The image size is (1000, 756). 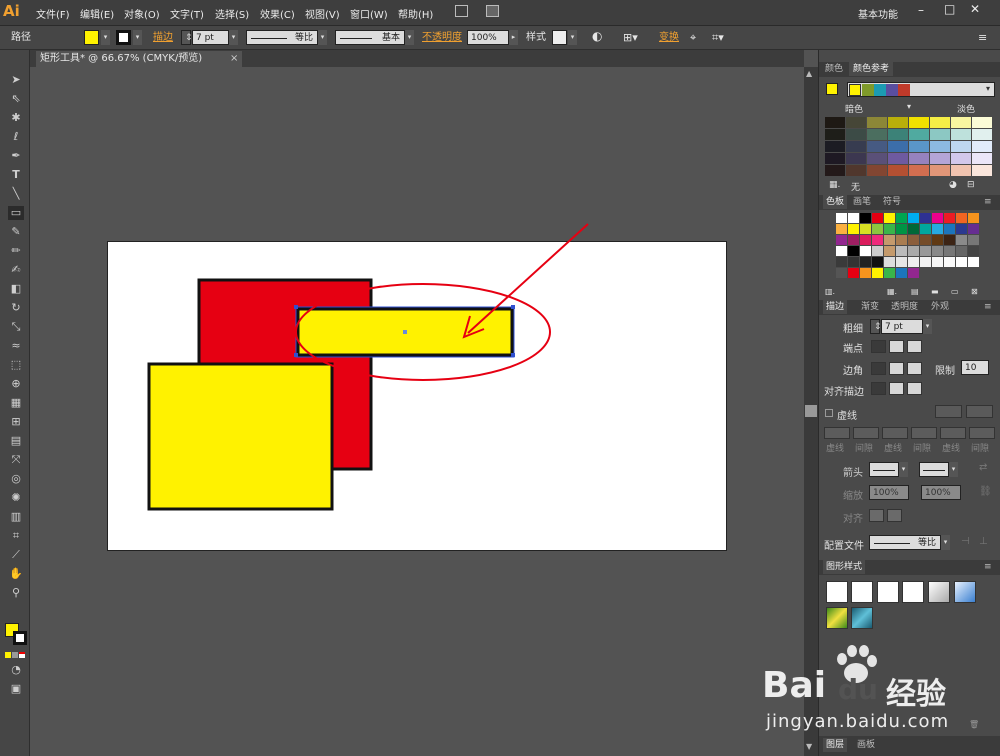 I want to click on flip-along-icon: ⊣, so click(x=965, y=541).